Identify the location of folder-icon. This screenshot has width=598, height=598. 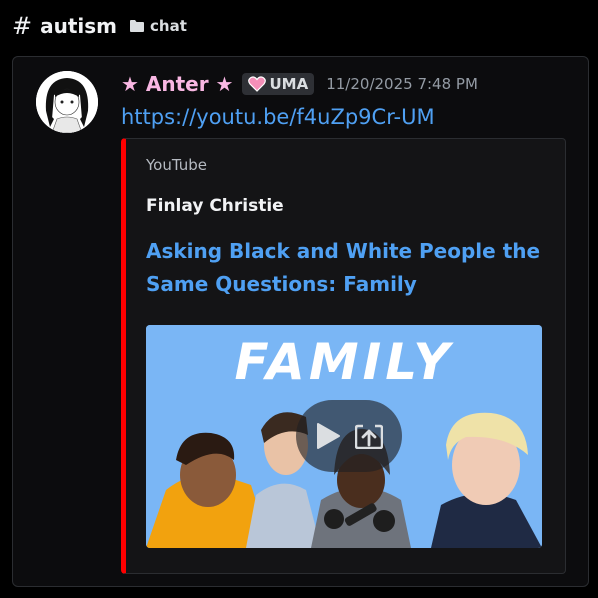
(137, 26).